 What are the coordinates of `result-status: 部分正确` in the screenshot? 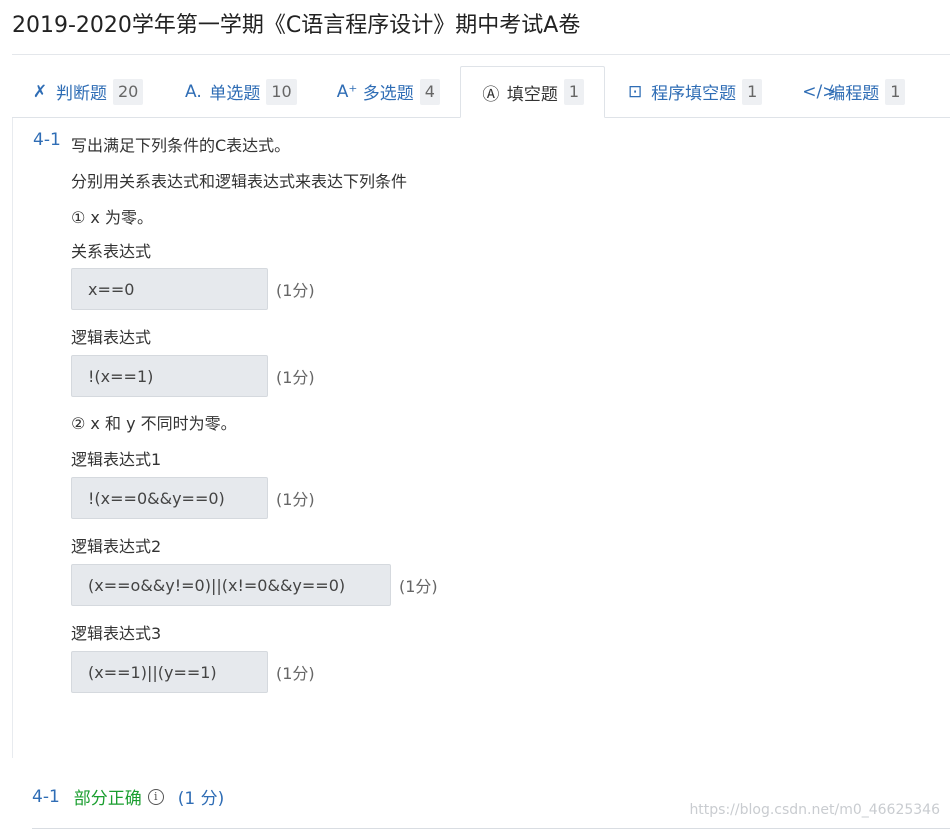 It's located at (107, 799).